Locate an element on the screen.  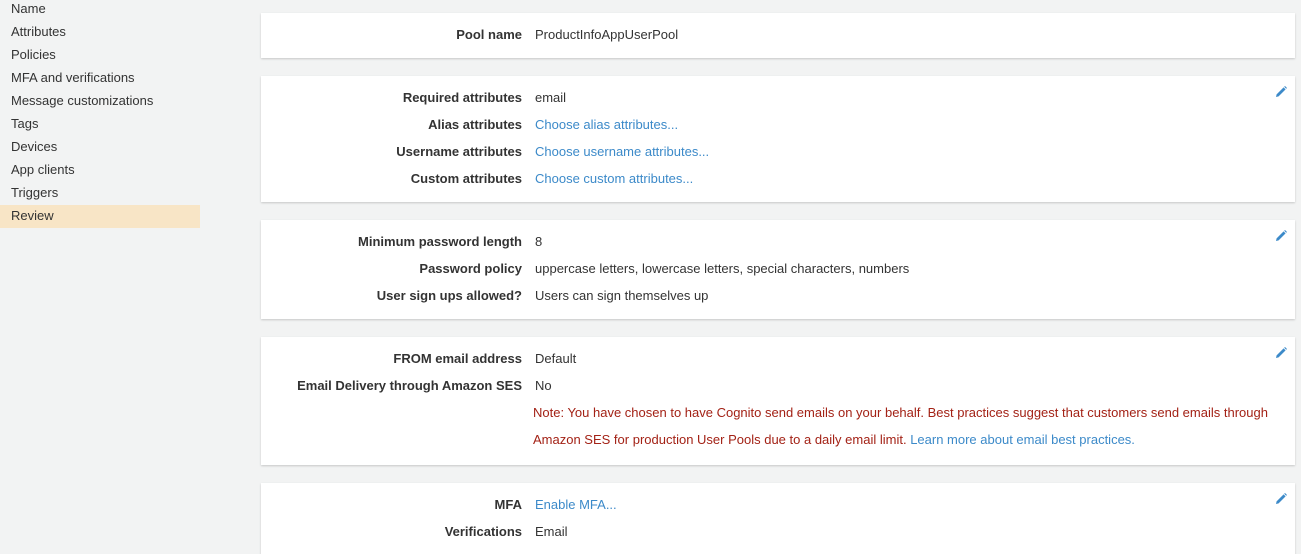
pool-name-label: Pool name is located at coordinates (489, 34).